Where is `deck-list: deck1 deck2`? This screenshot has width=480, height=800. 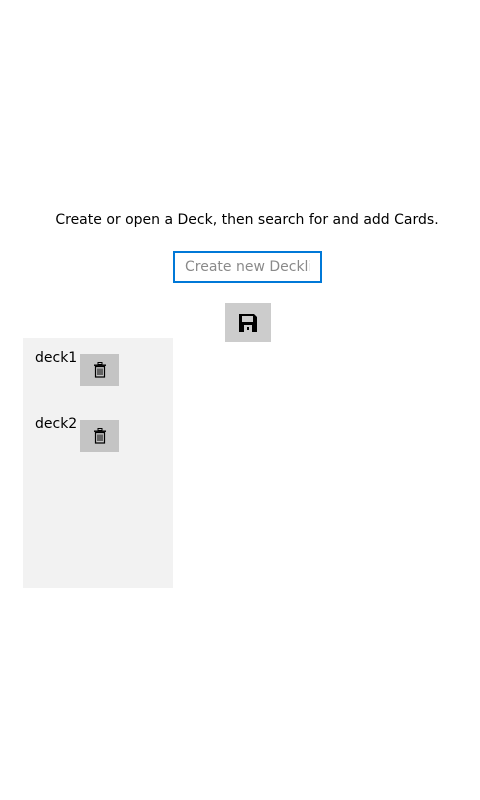 deck-list: deck1 deck2 is located at coordinates (98, 463).